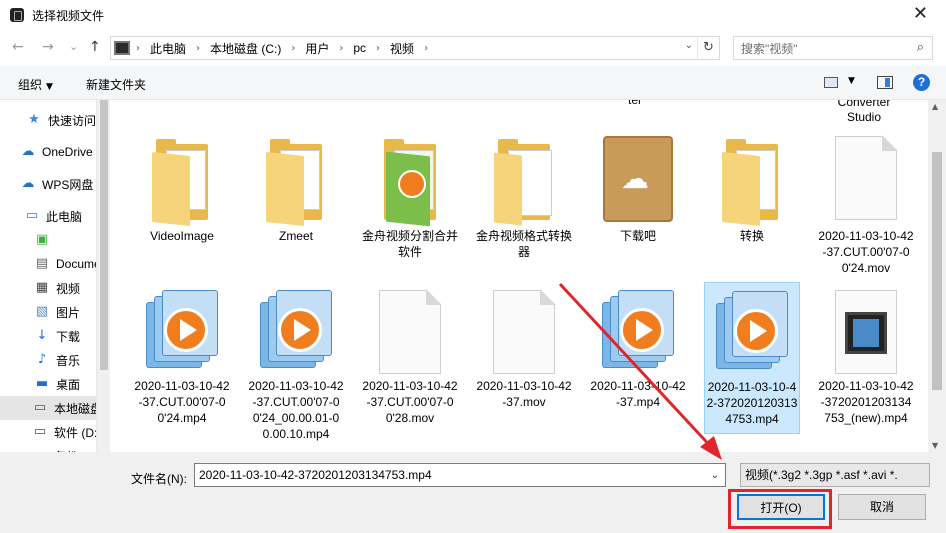  What do you see at coordinates (708, 48) in the screenshot?
I see `refresh-icon: ↻` at bounding box center [708, 48].